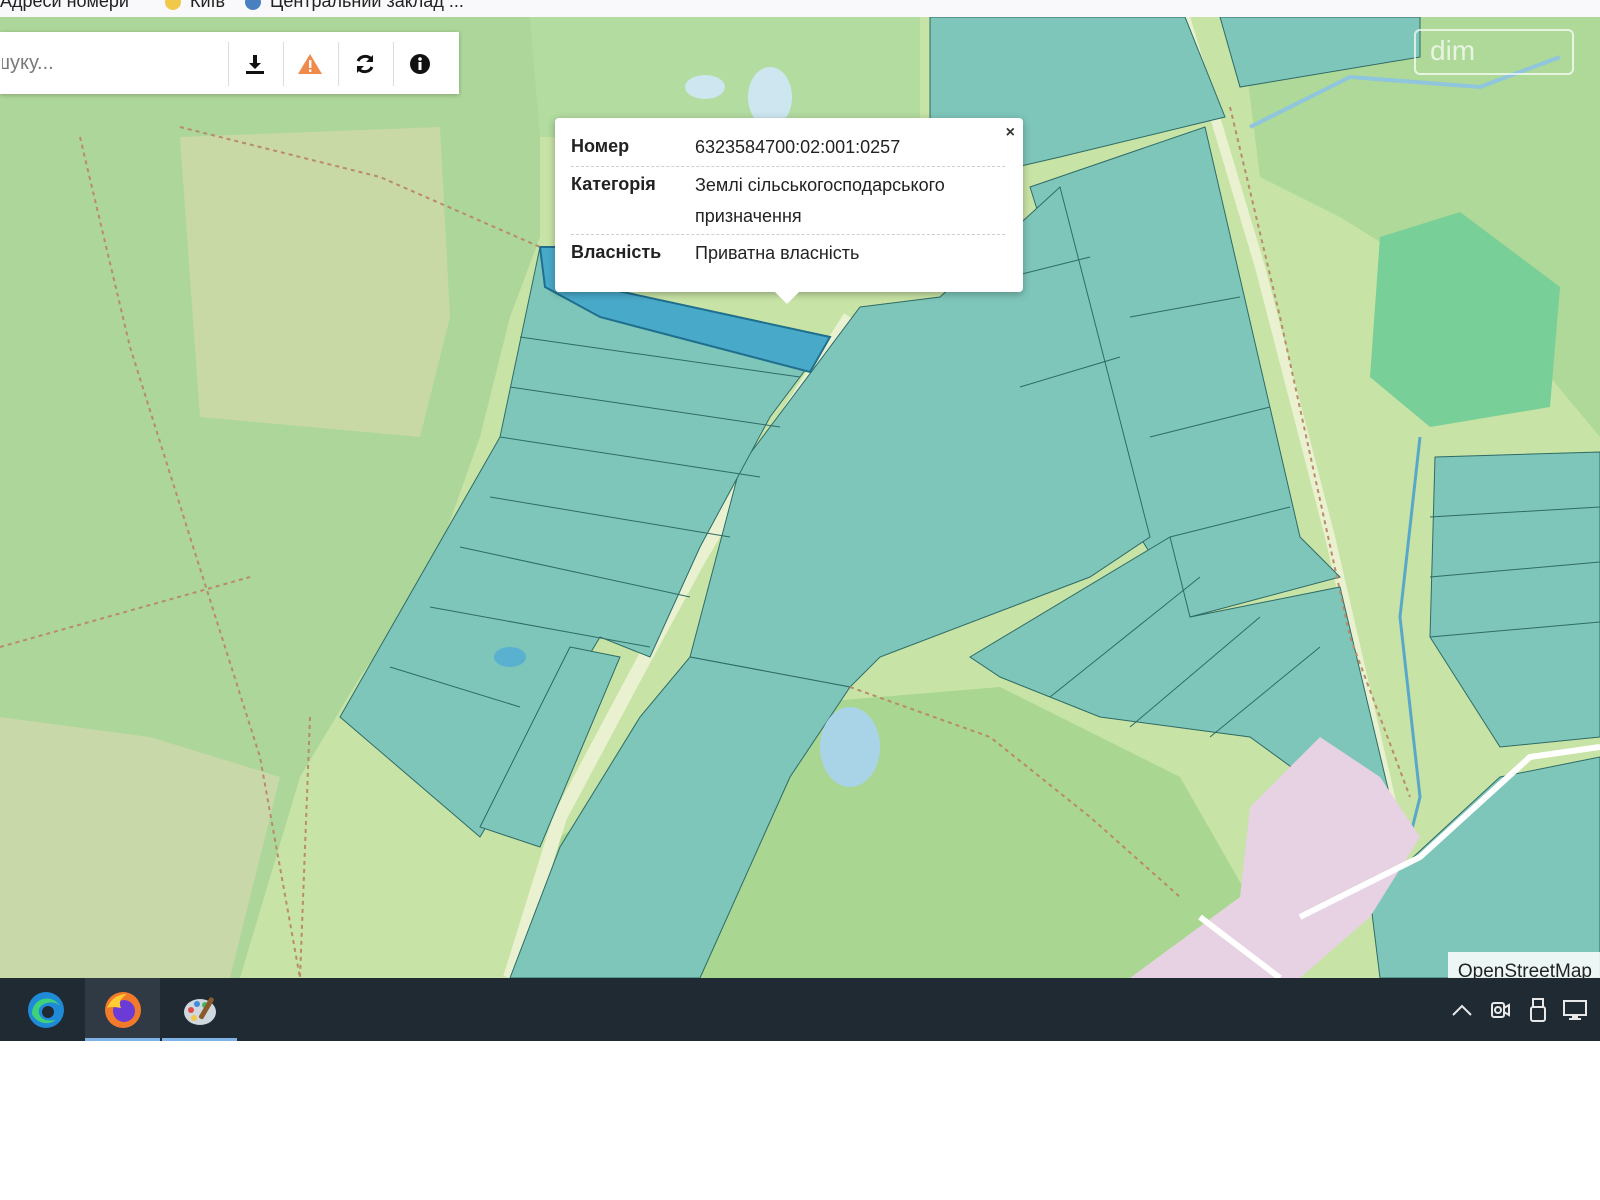 The width and height of the screenshot is (1600, 1200). I want to click on watermark-logo: dim, so click(1494, 52).